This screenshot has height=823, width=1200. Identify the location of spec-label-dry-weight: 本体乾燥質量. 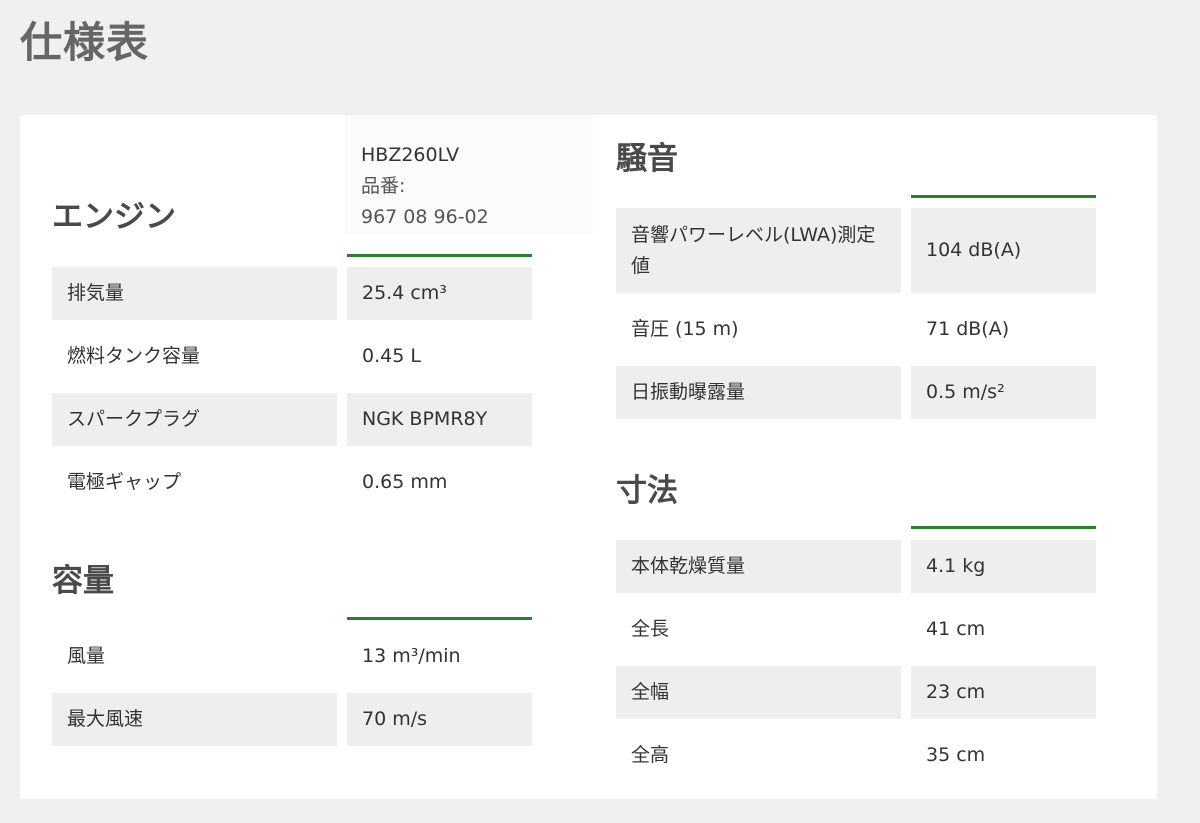
(758, 566).